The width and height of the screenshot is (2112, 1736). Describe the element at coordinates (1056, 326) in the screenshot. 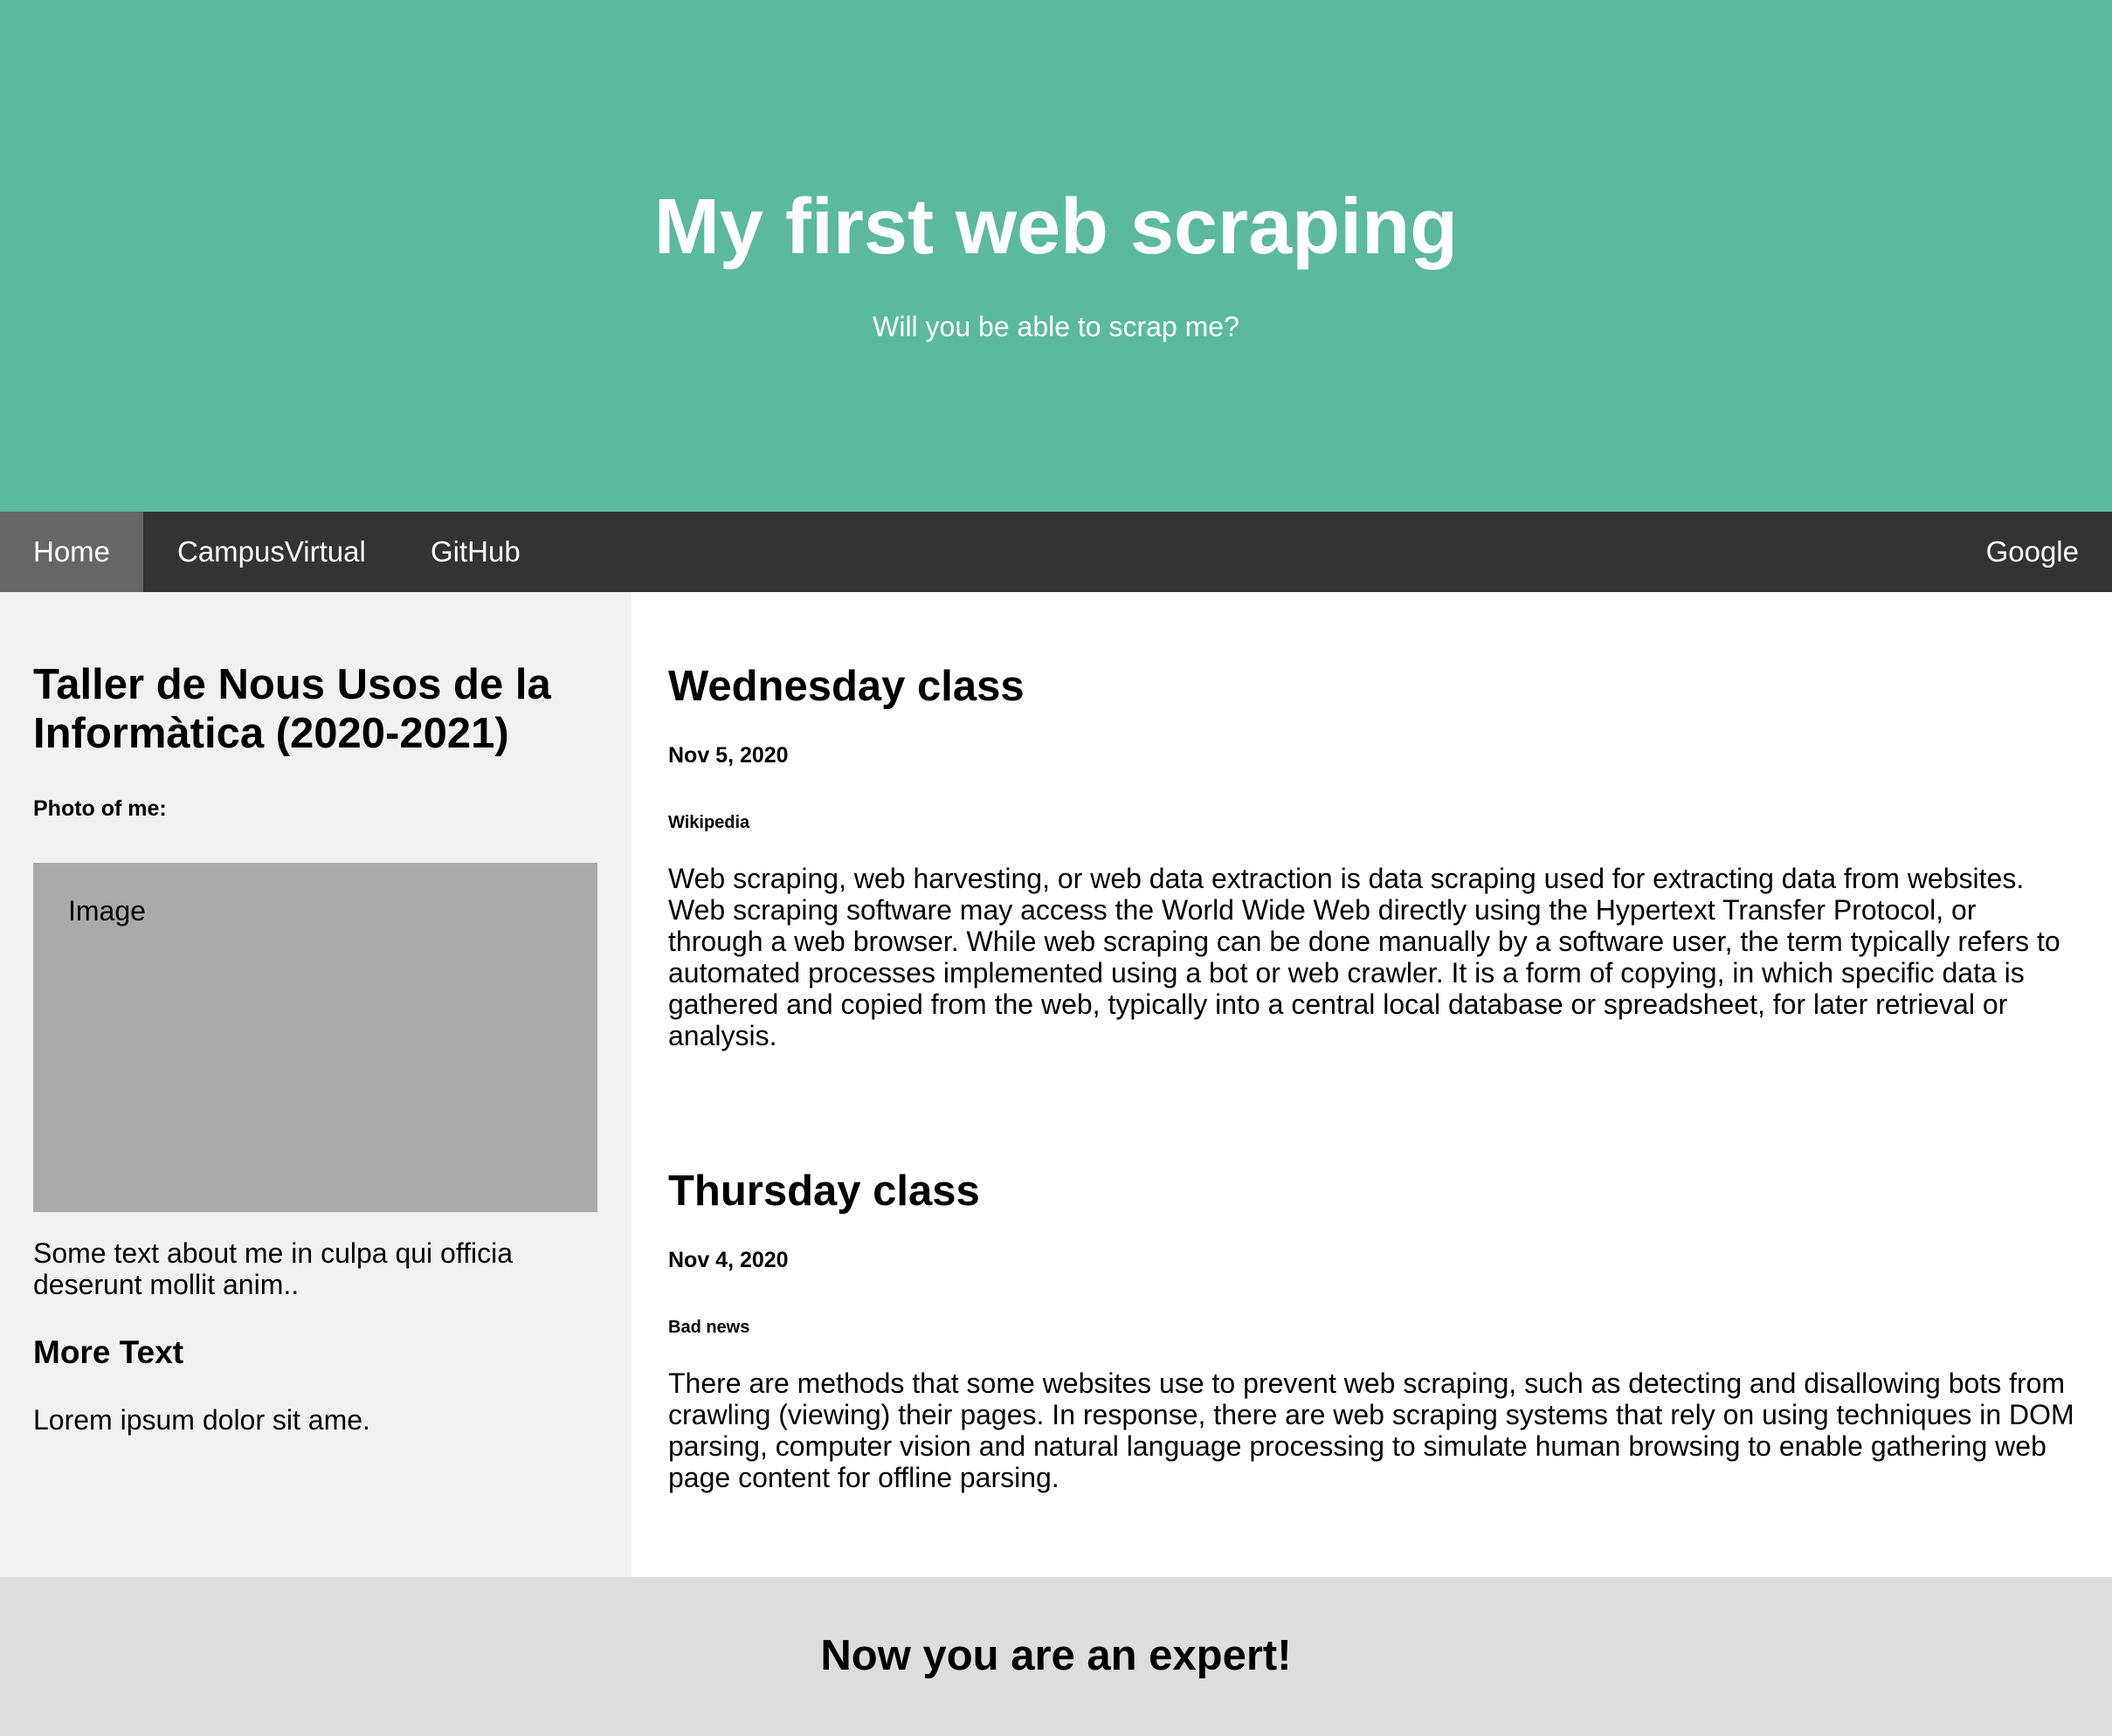

I see `page-subtitle: Will you be able to scrap me?` at that location.